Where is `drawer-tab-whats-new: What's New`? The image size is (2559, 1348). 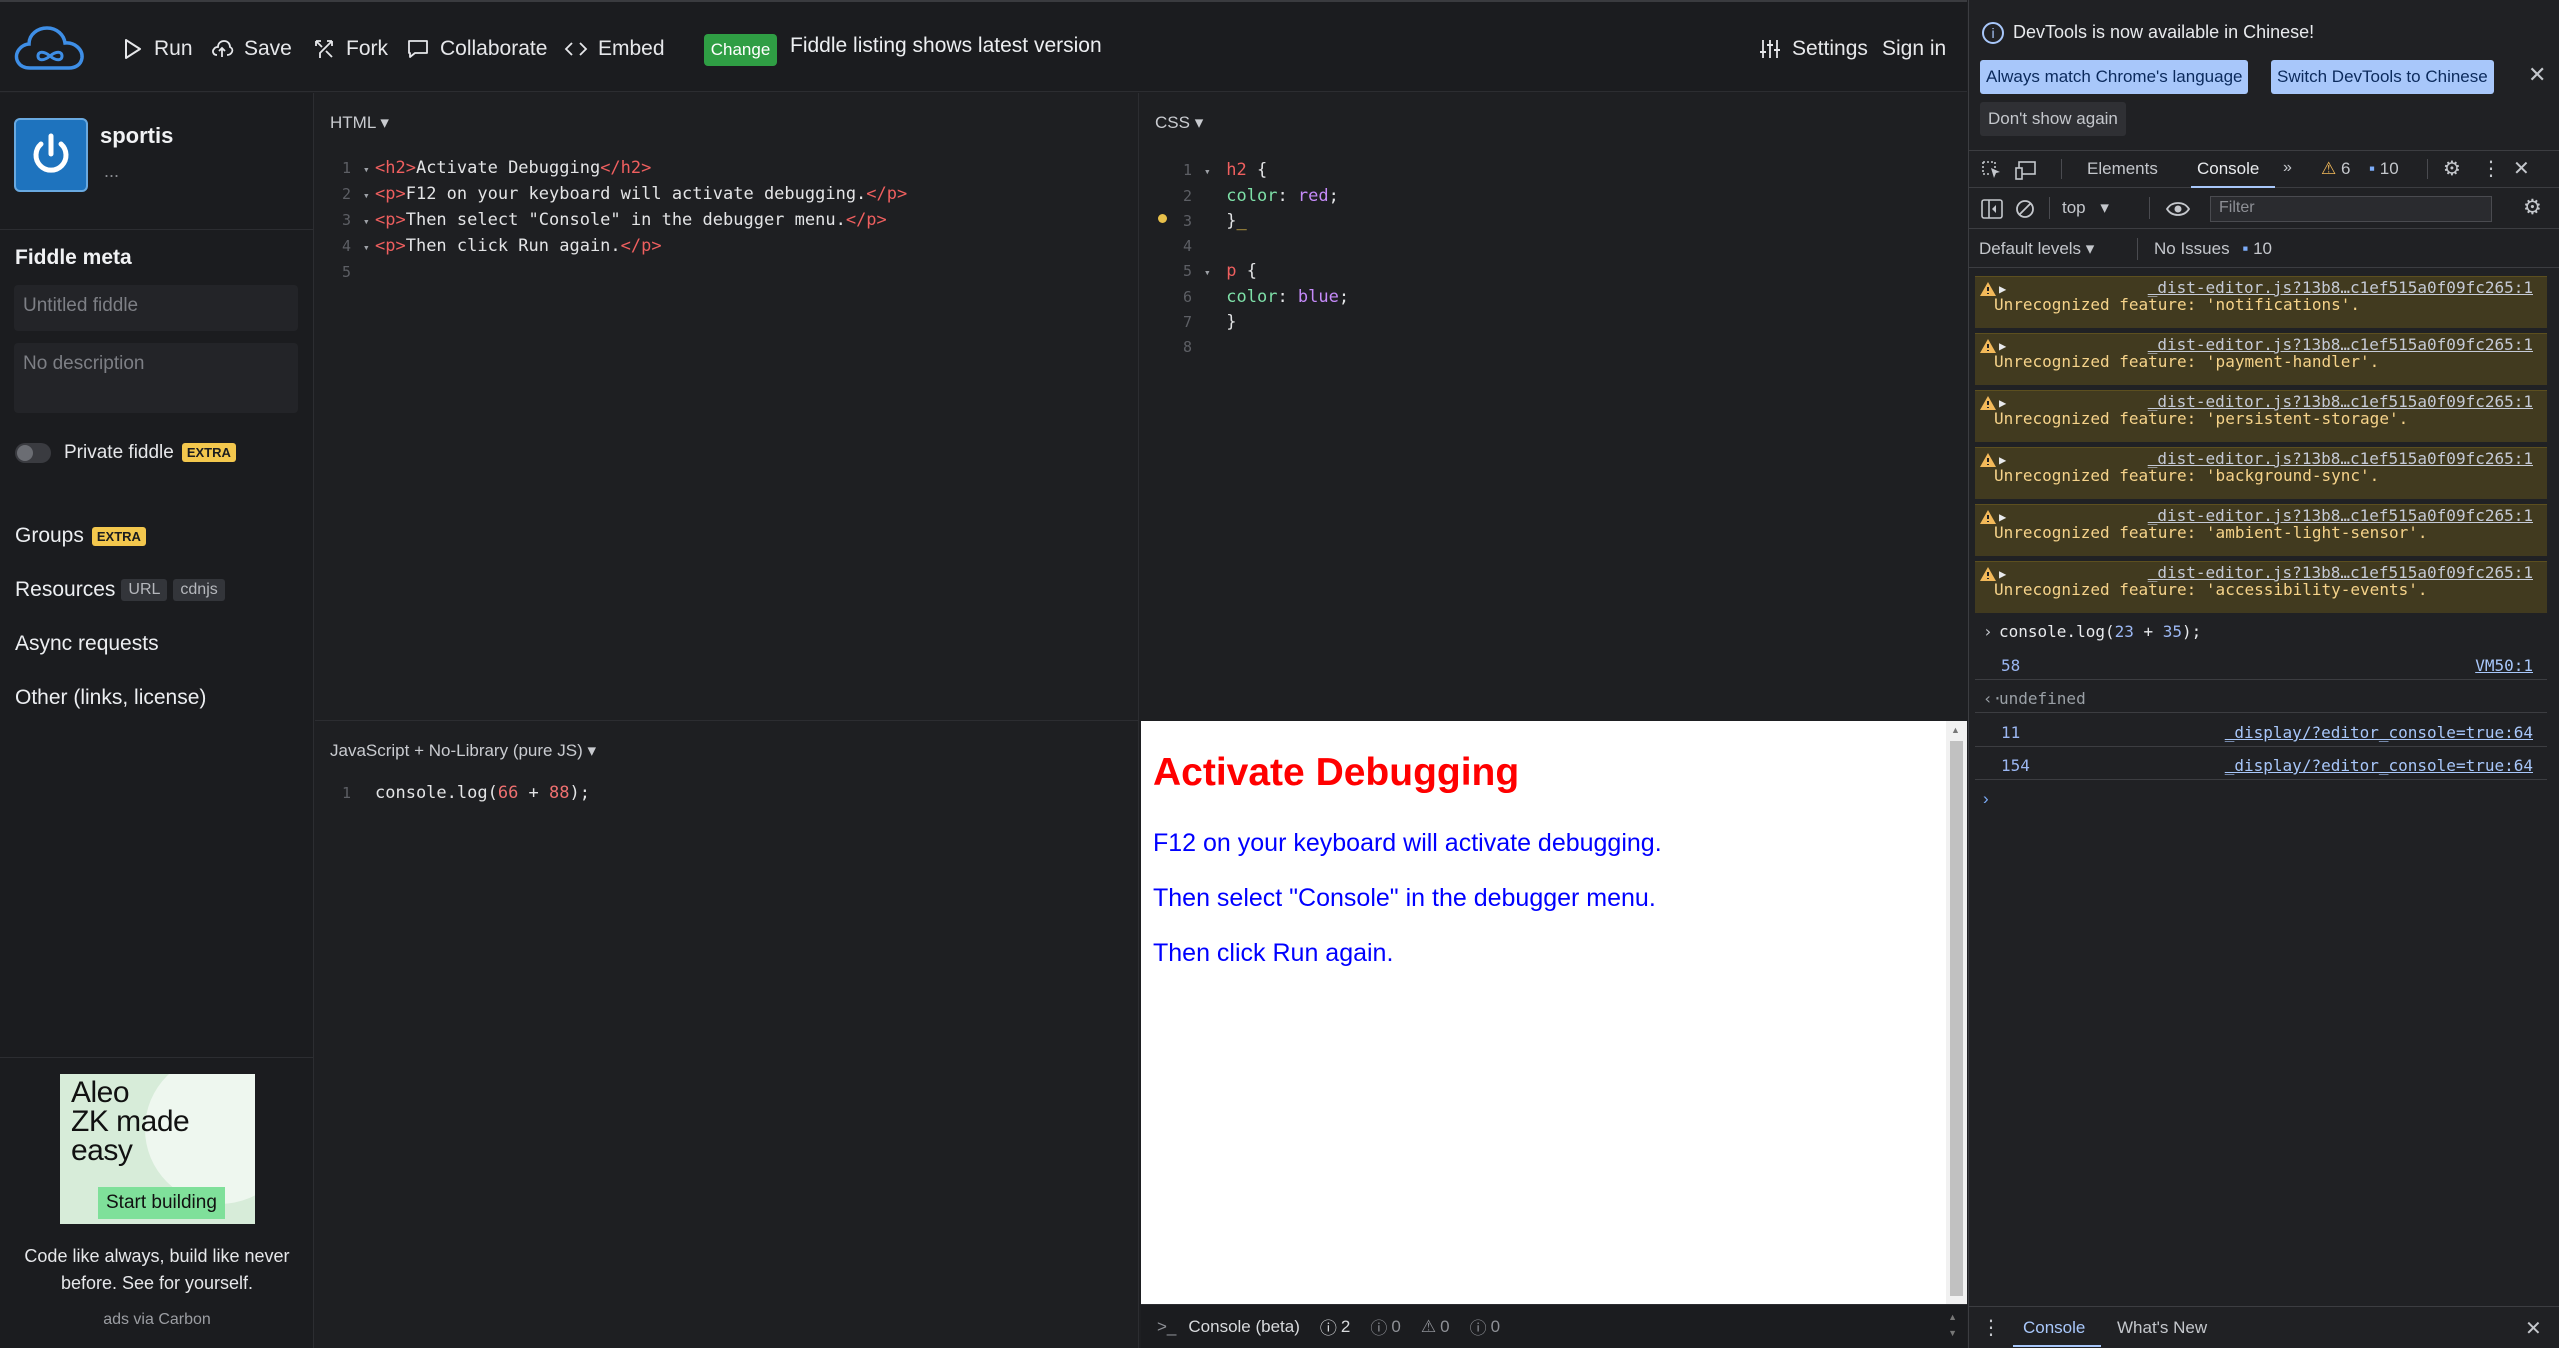
drawer-tab-whats-new: What's New is located at coordinates (2162, 1328).